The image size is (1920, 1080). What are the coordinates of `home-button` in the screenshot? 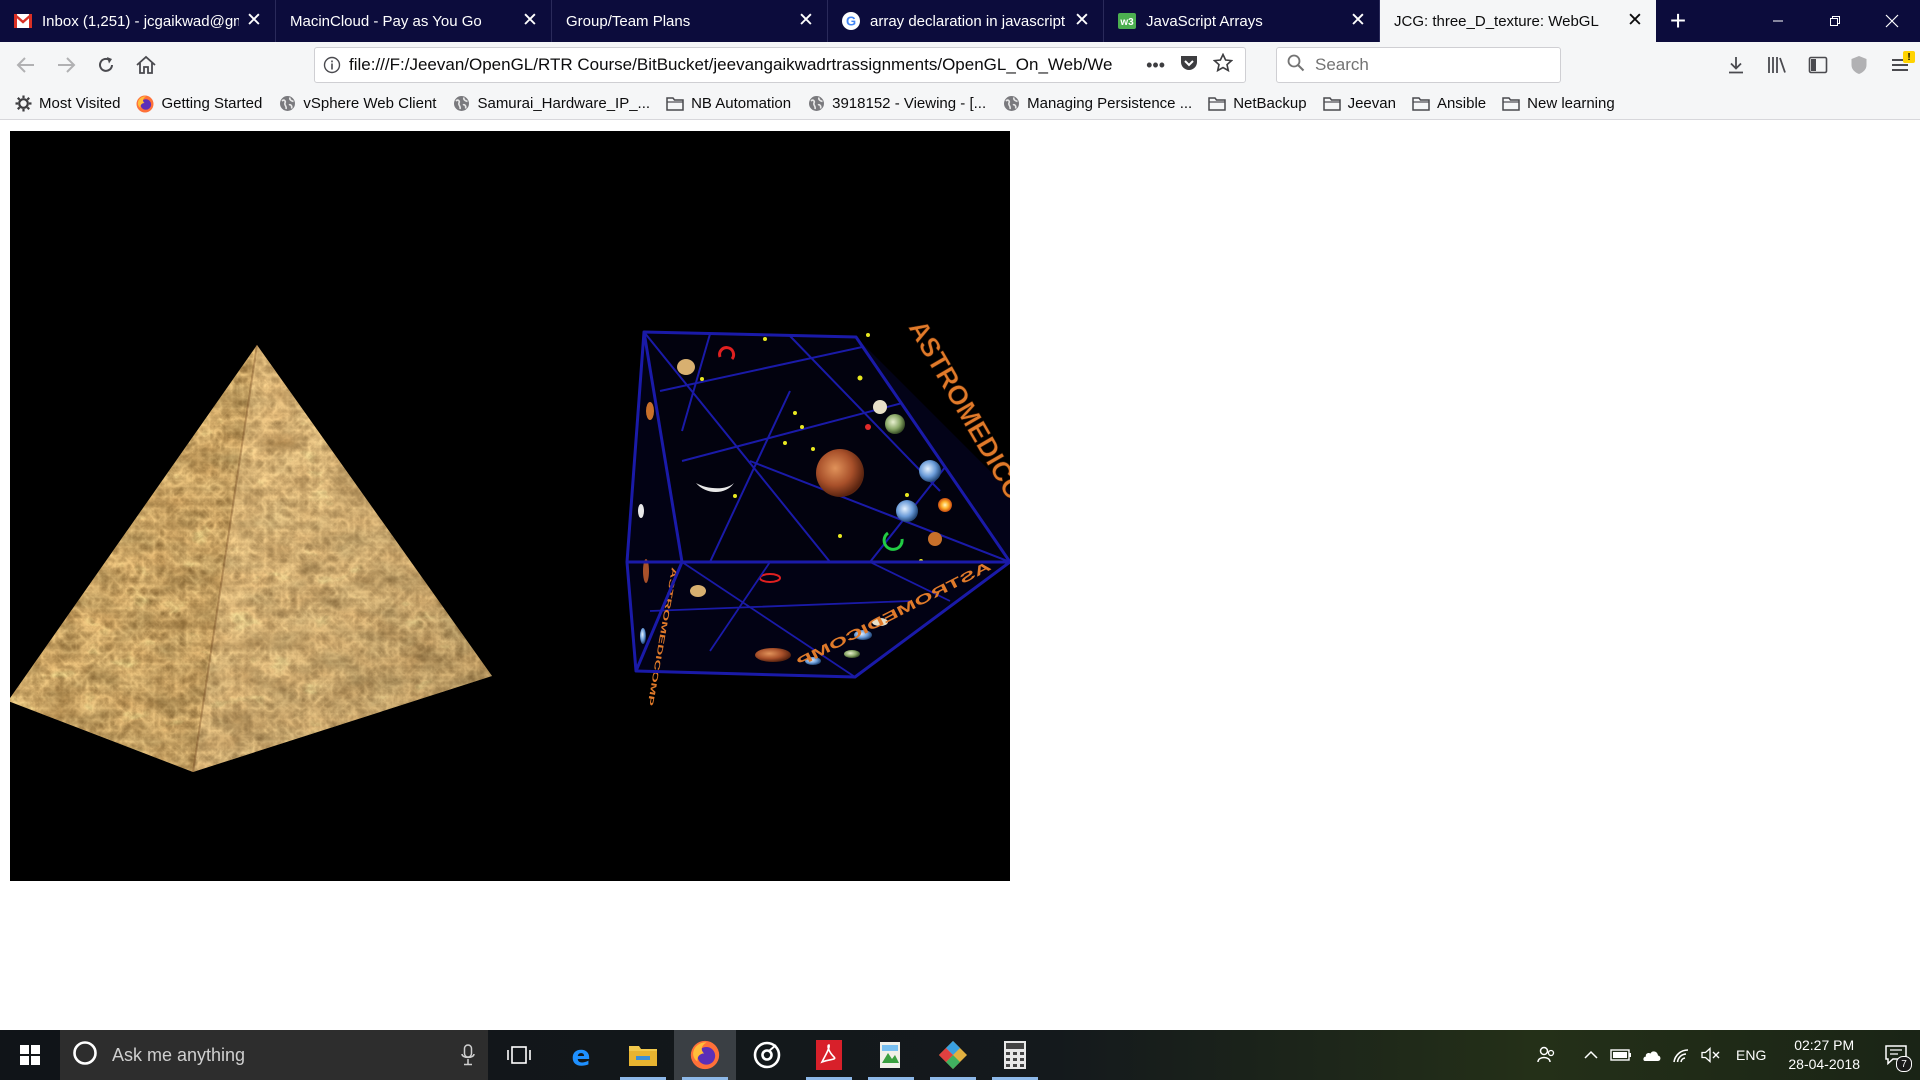 It's located at (146, 65).